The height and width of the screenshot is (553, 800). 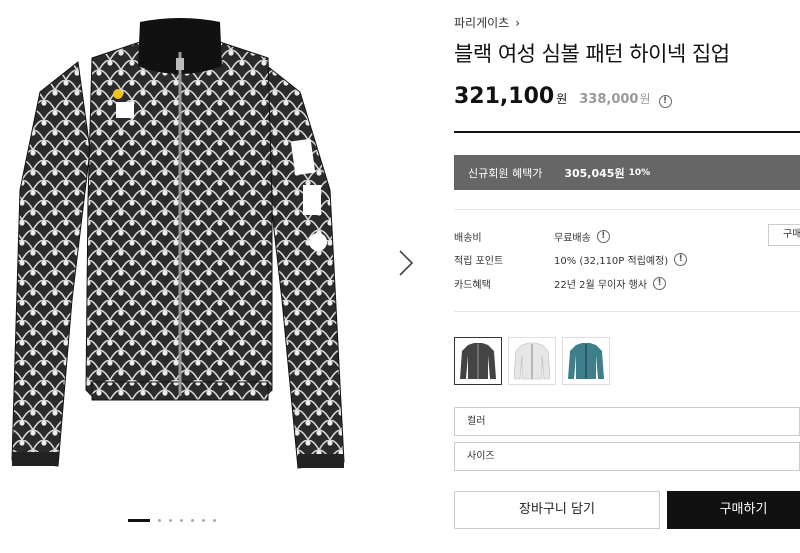 I want to click on member-benefit-bar: 신규회원 혜택가 305,045원 10%, so click(x=627, y=172).